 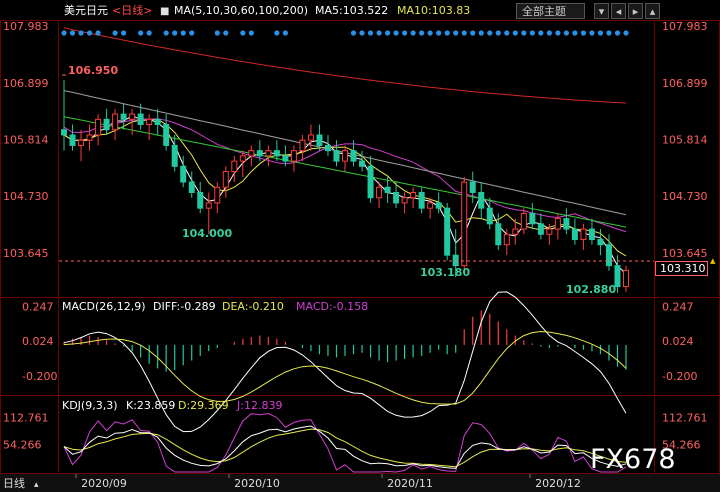 What do you see at coordinates (26, 253) in the screenshot?
I see `y-tick-label-left: 103.645` at bounding box center [26, 253].